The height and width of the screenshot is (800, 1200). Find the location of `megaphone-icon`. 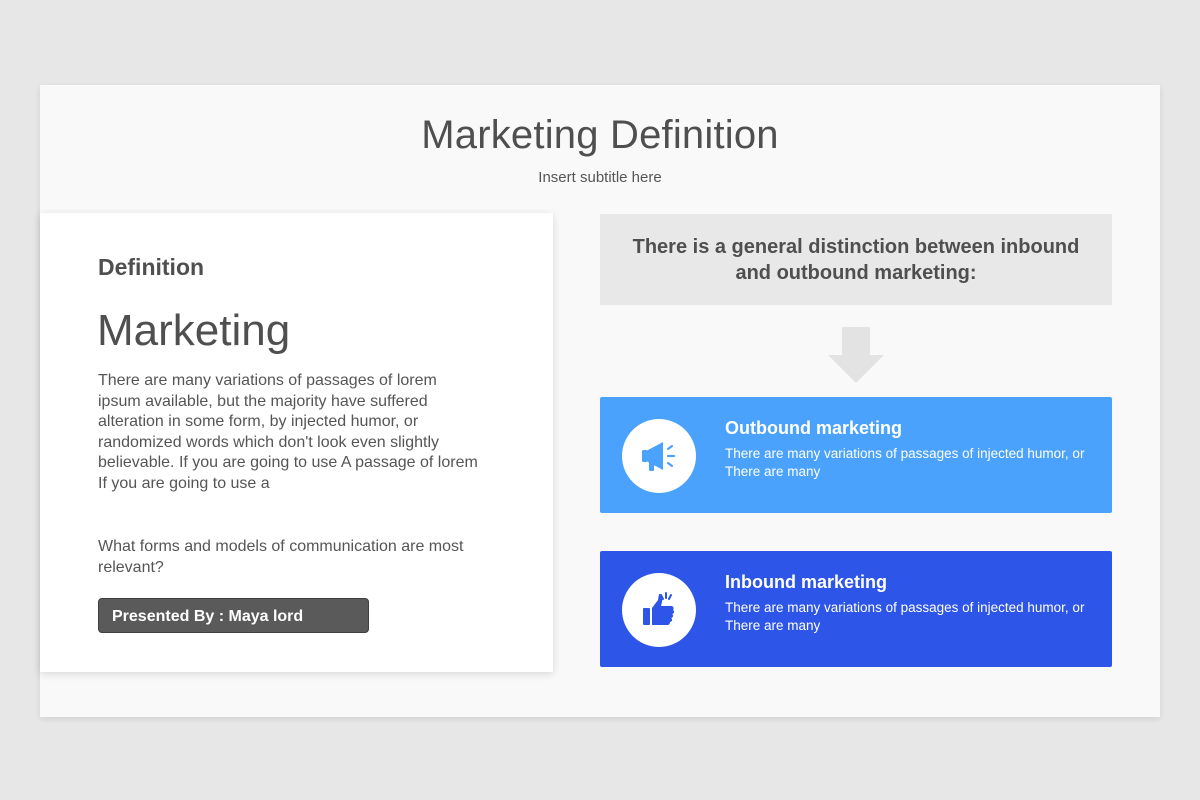

megaphone-icon is located at coordinates (659, 456).